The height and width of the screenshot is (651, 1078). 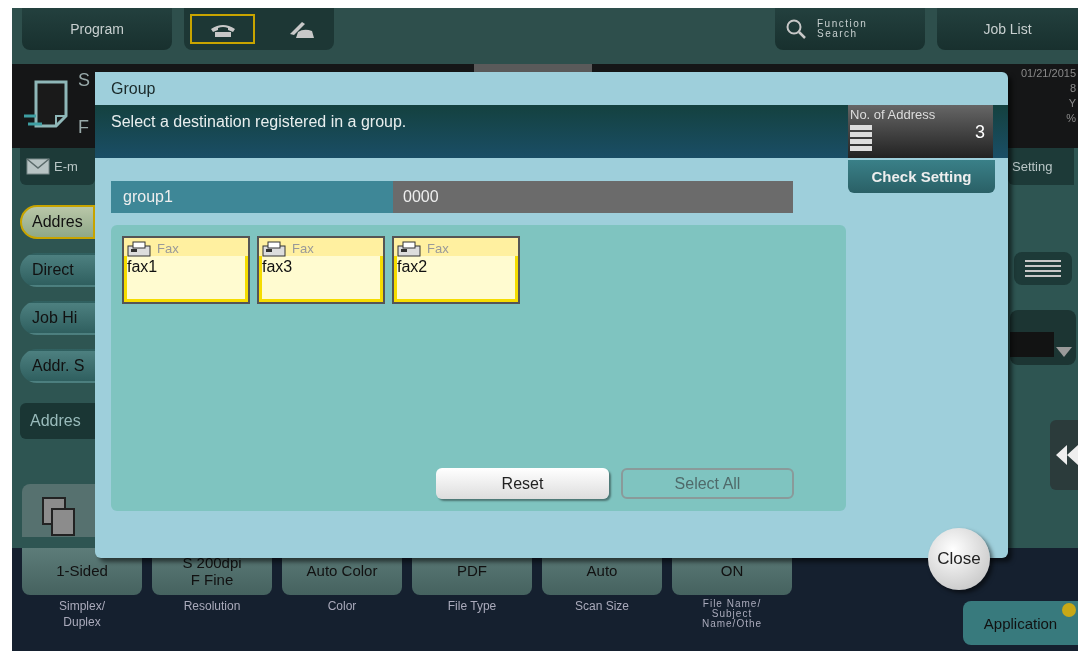 What do you see at coordinates (57, 166) in the screenshot?
I see `email-button: E-m` at bounding box center [57, 166].